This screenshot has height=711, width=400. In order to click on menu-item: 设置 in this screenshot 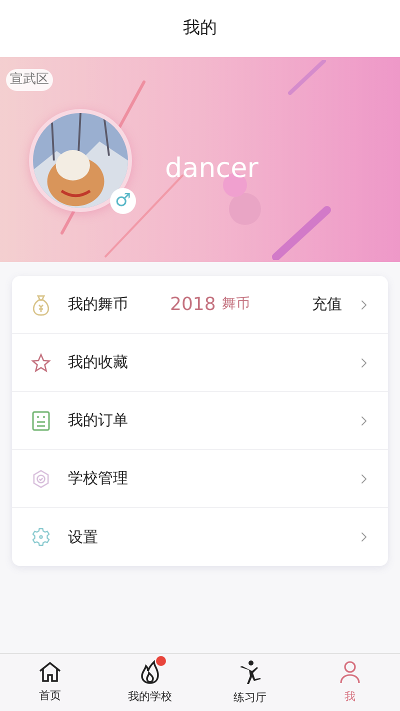, I will do `click(200, 537)`.